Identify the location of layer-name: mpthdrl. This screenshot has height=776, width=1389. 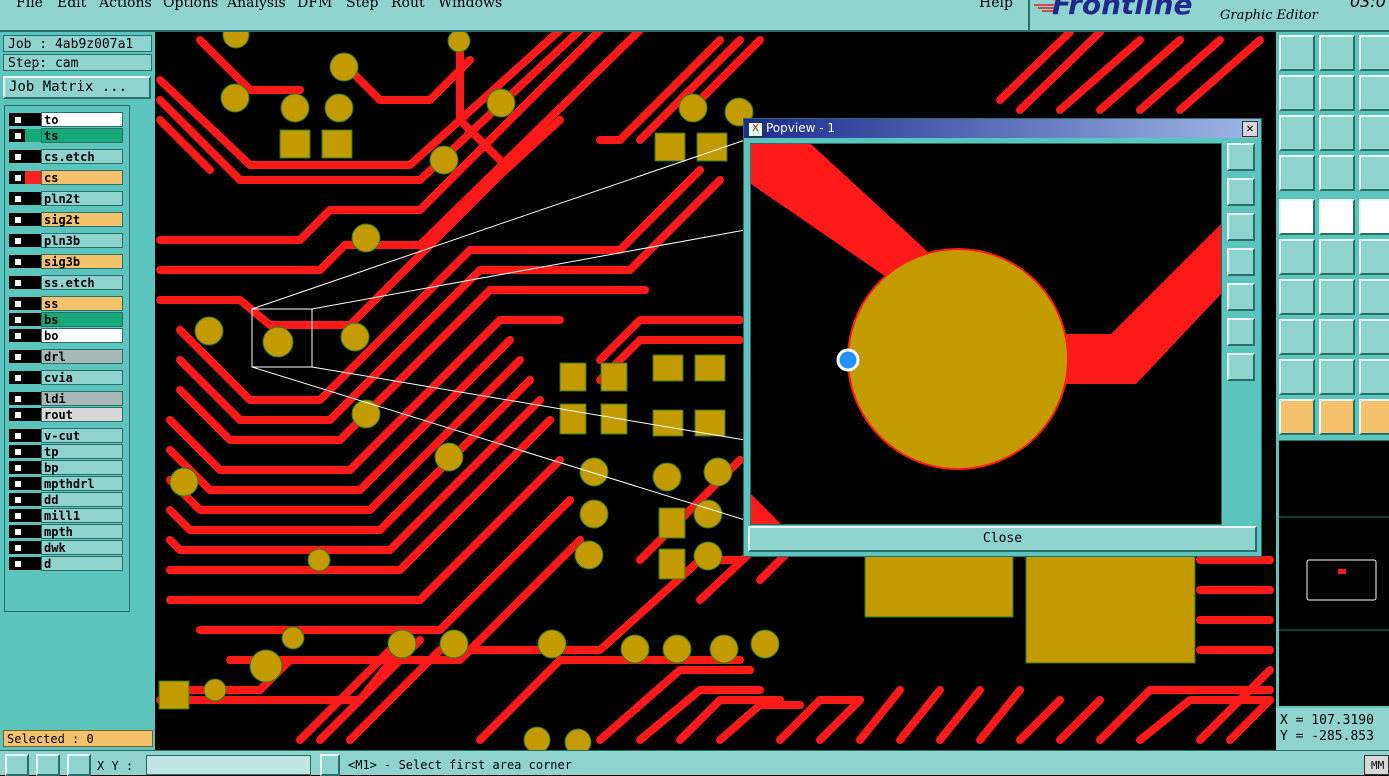
(82, 483).